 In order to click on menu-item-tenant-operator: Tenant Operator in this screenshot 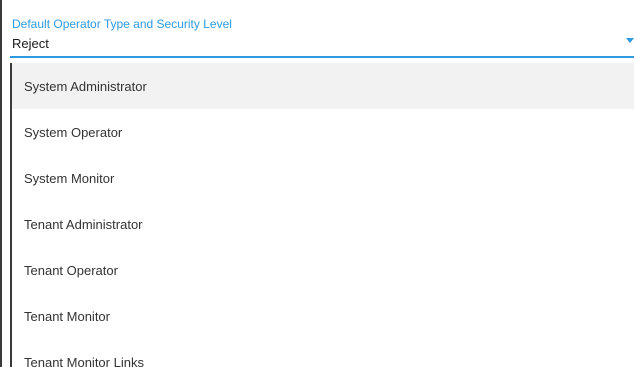, I will do `click(323, 270)`.